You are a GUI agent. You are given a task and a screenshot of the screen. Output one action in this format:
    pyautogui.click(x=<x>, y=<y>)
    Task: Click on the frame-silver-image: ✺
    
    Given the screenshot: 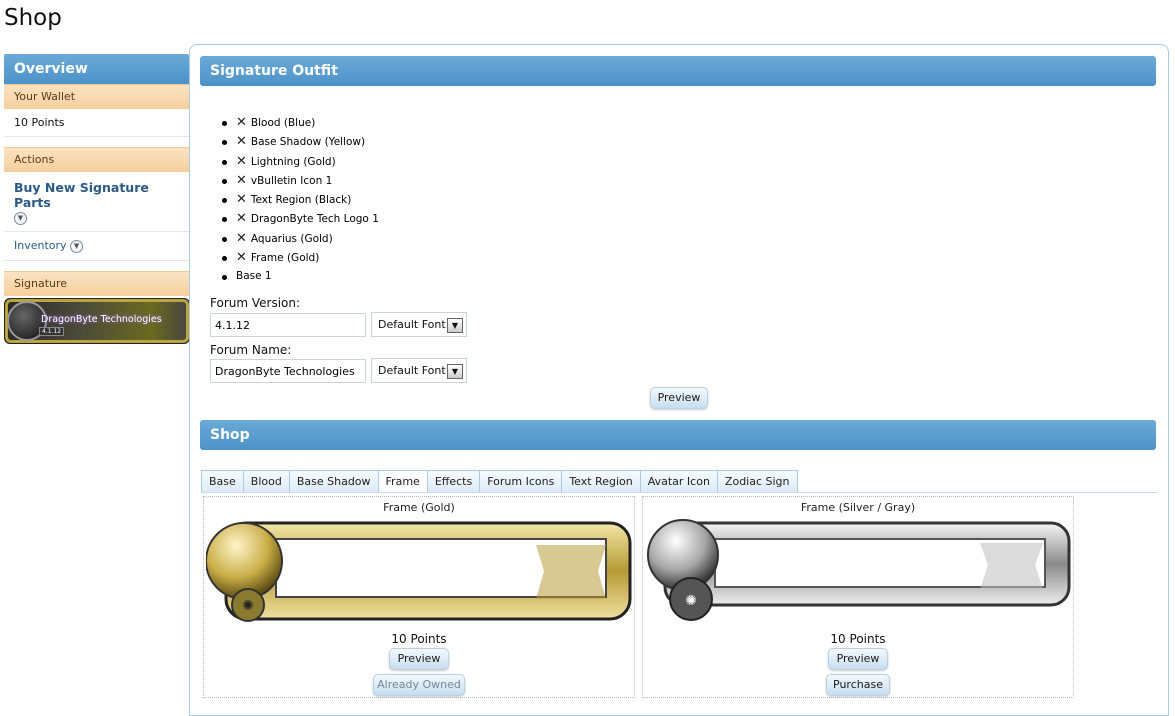 What is the action you would take?
    pyautogui.click(x=859, y=570)
    